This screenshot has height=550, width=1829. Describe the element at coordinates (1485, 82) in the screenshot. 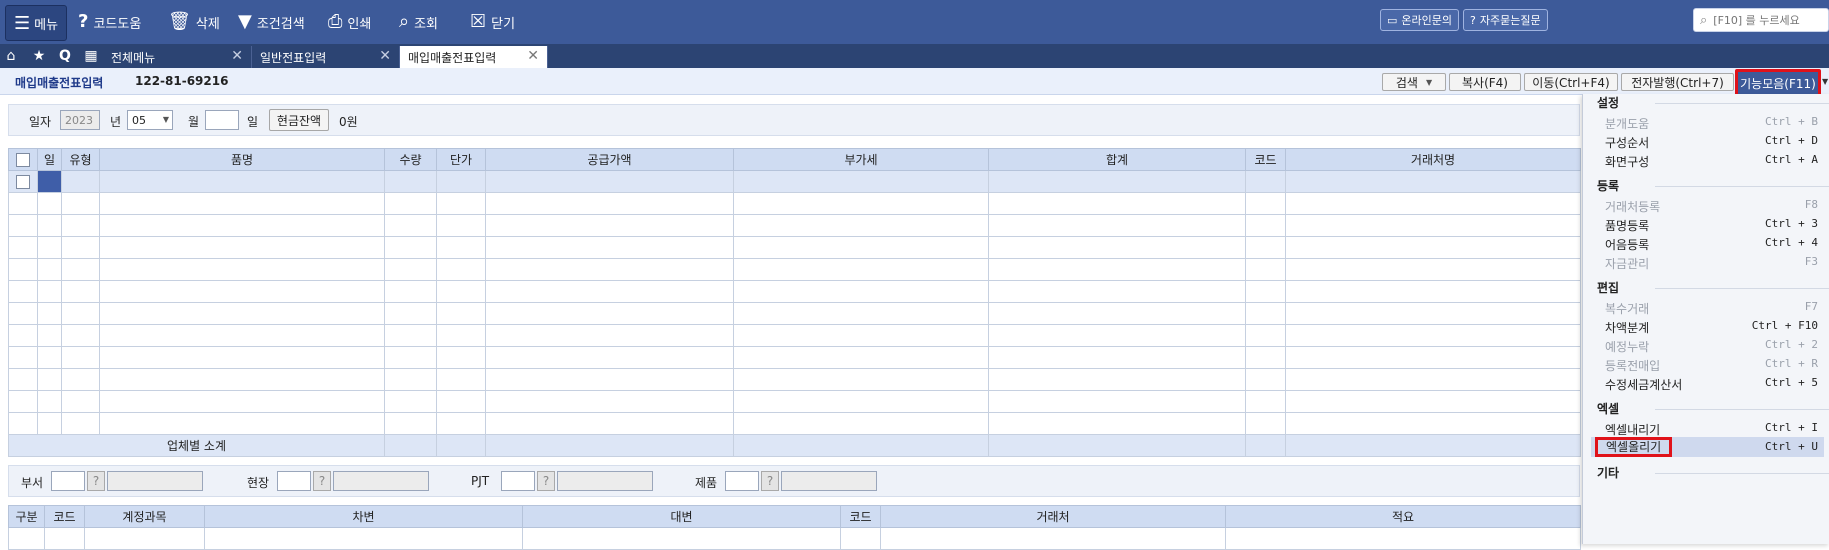

I see `copy-button: 복사(F4)` at that location.